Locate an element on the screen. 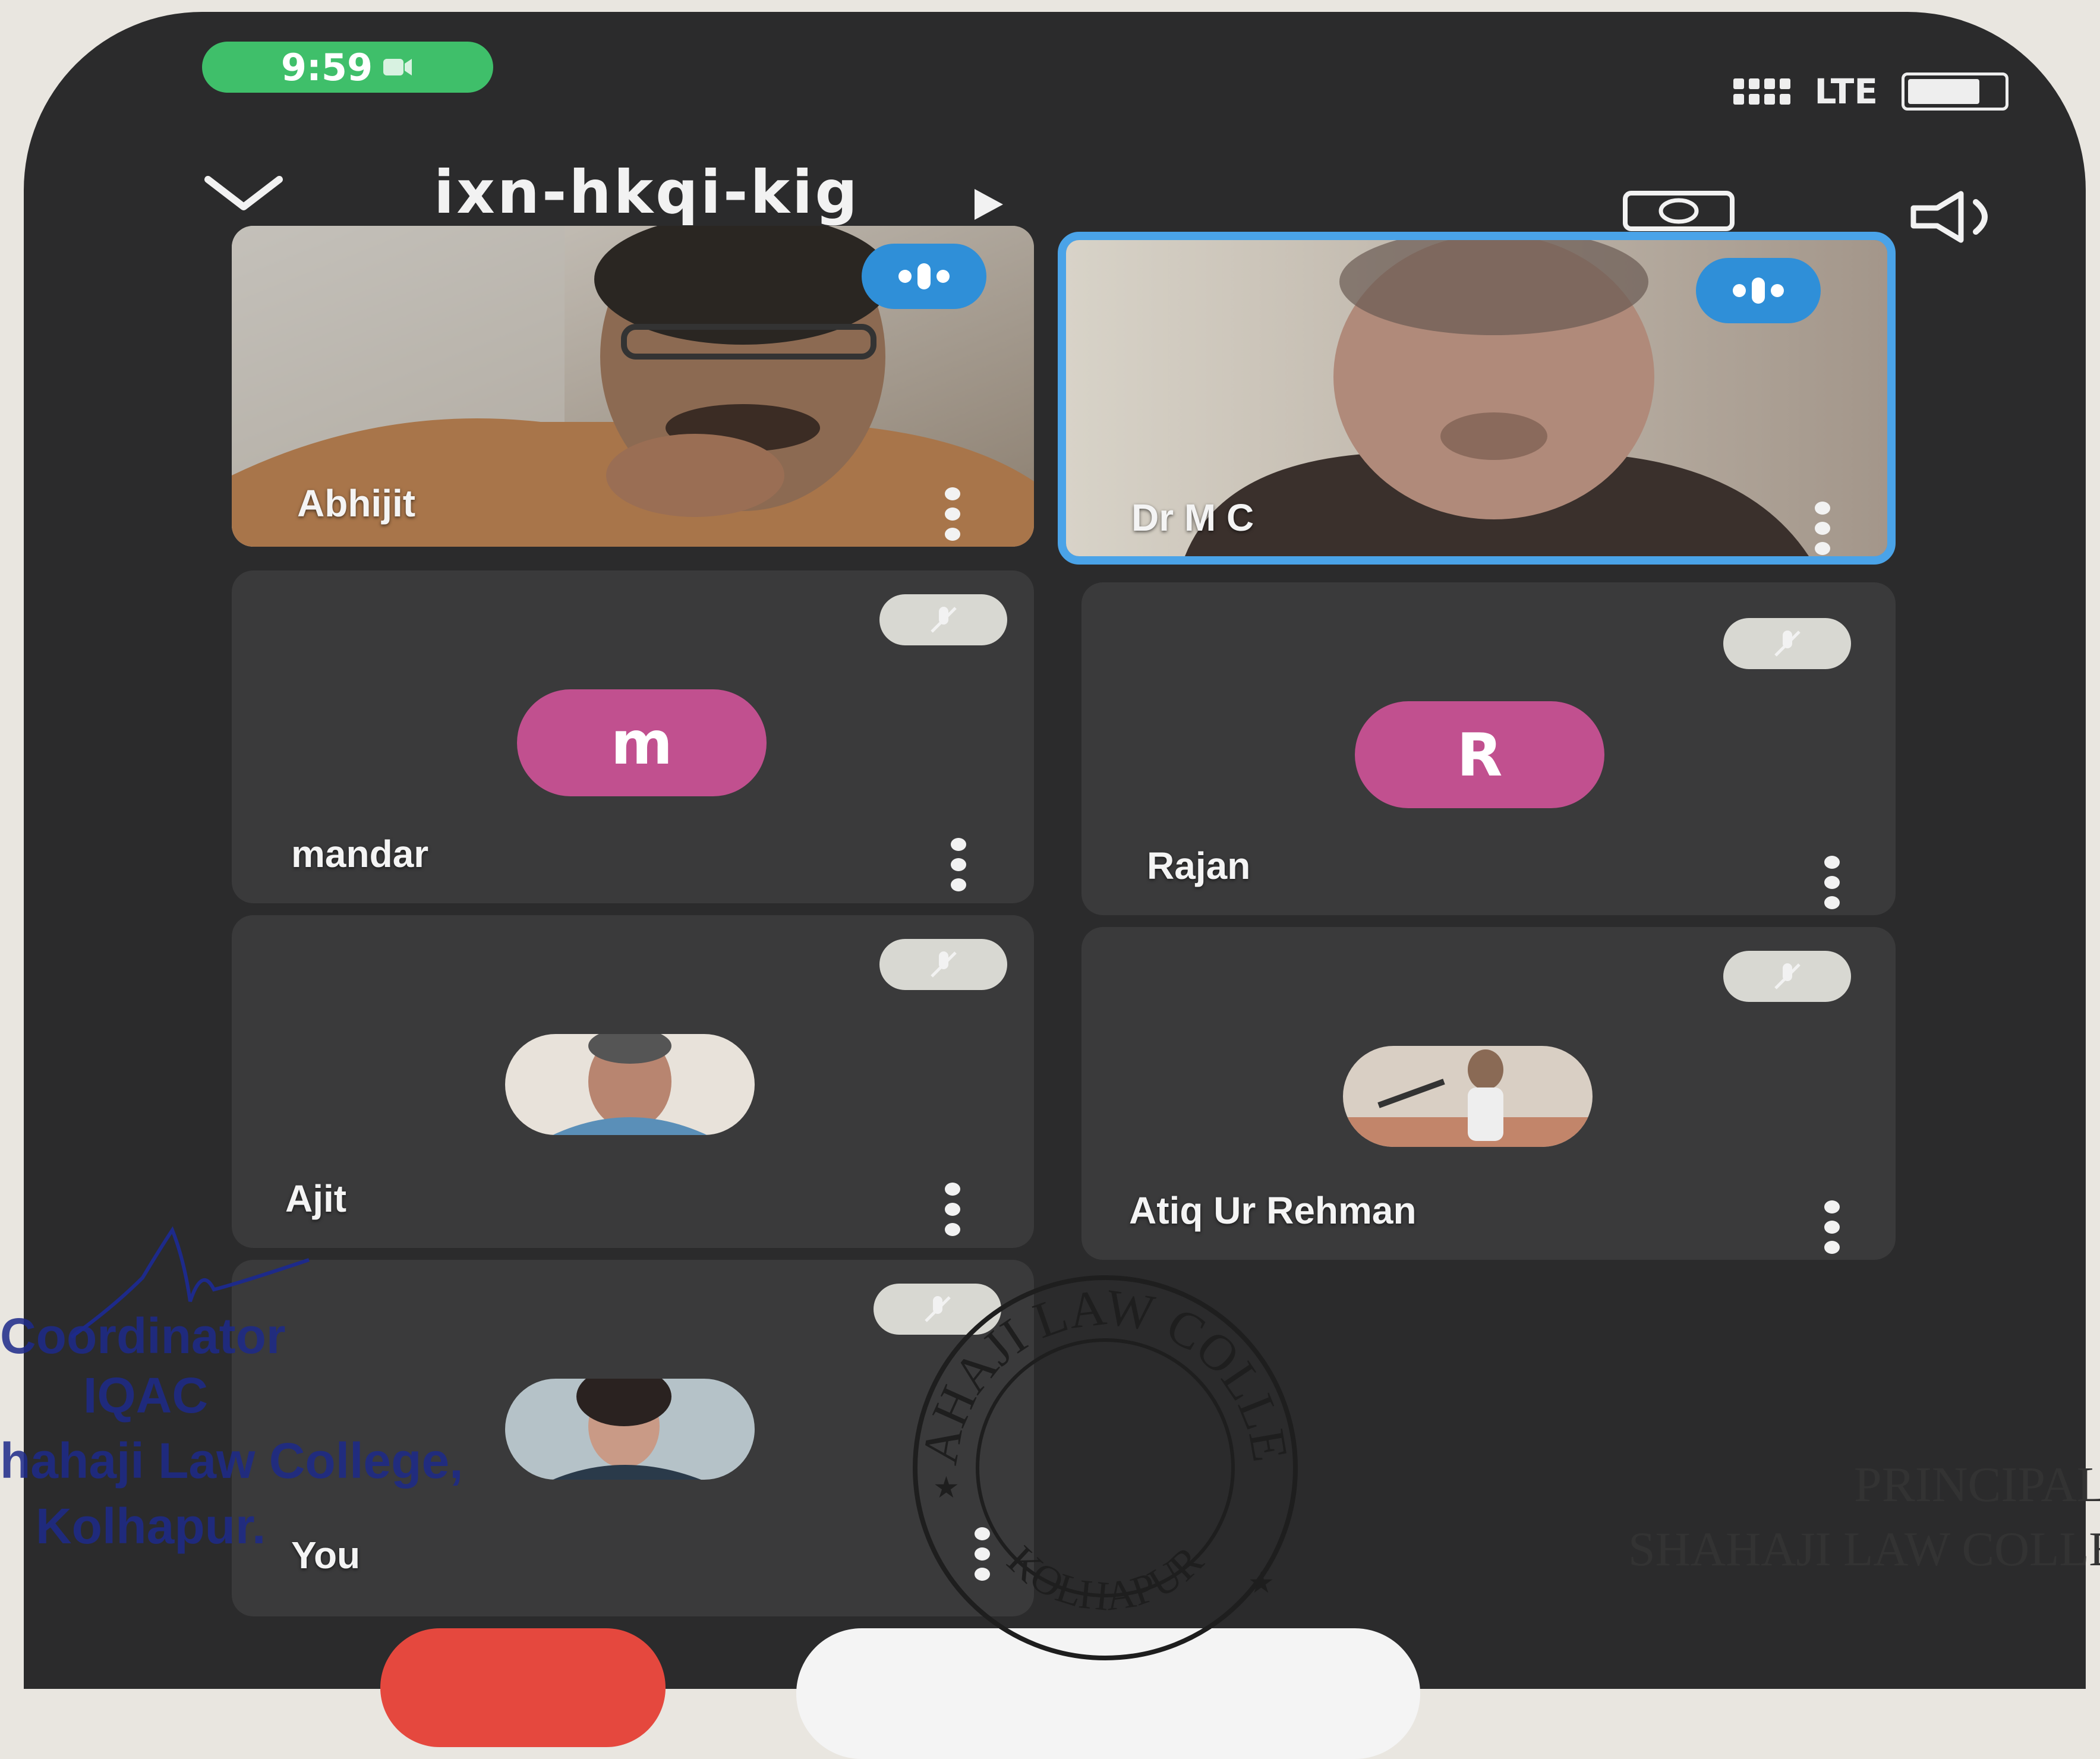  participant-tile: m mandar is located at coordinates (633, 736).